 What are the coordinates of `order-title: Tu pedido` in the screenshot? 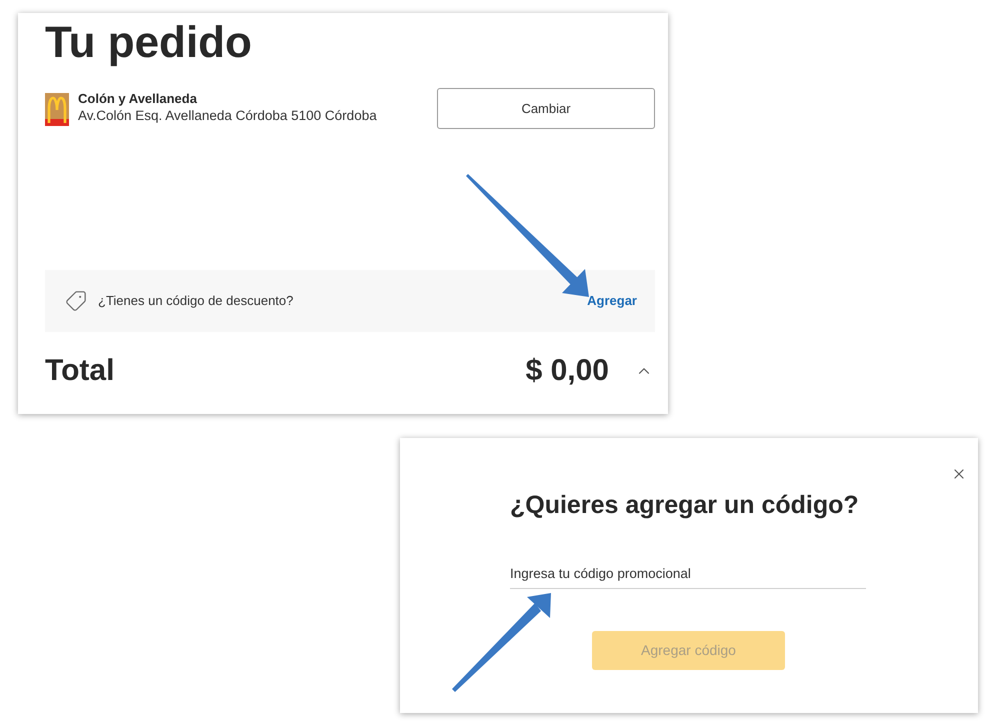 It's located at (148, 43).